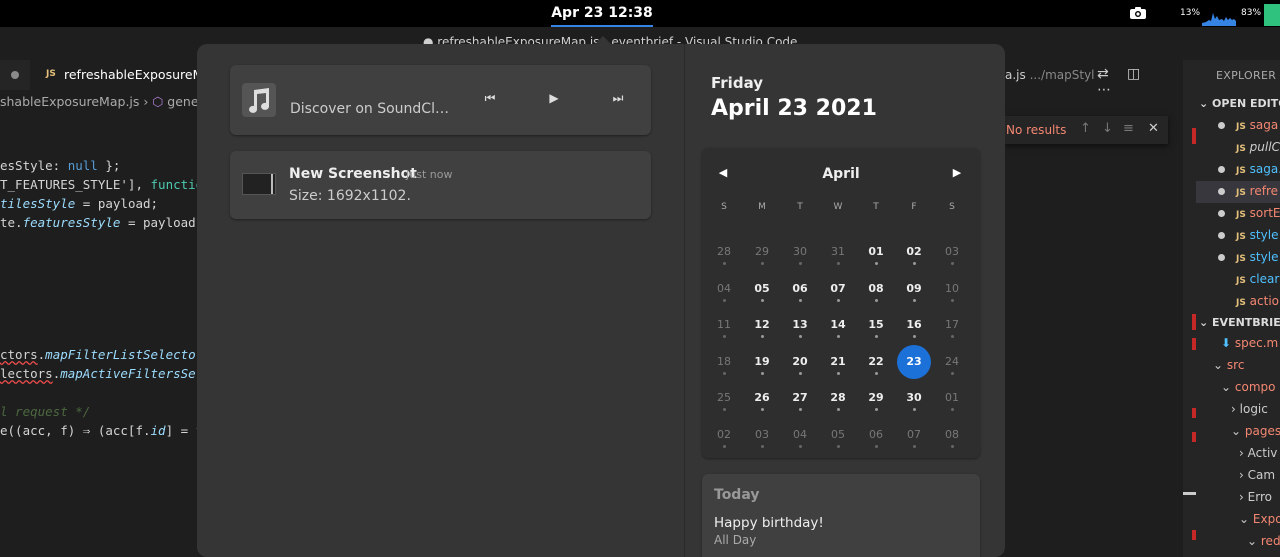 This screenshot has width=1280, height=557. I want to click on next-track-icon: ⏭, so click(618, 100).